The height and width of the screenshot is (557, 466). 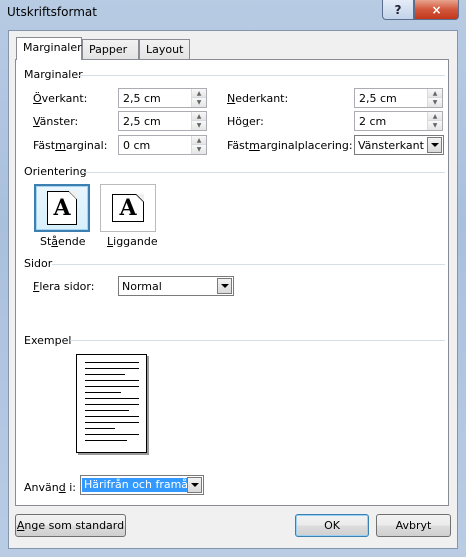 I want to click on gutter-position-value: Vänsterkant, so click(x=391, y=145).